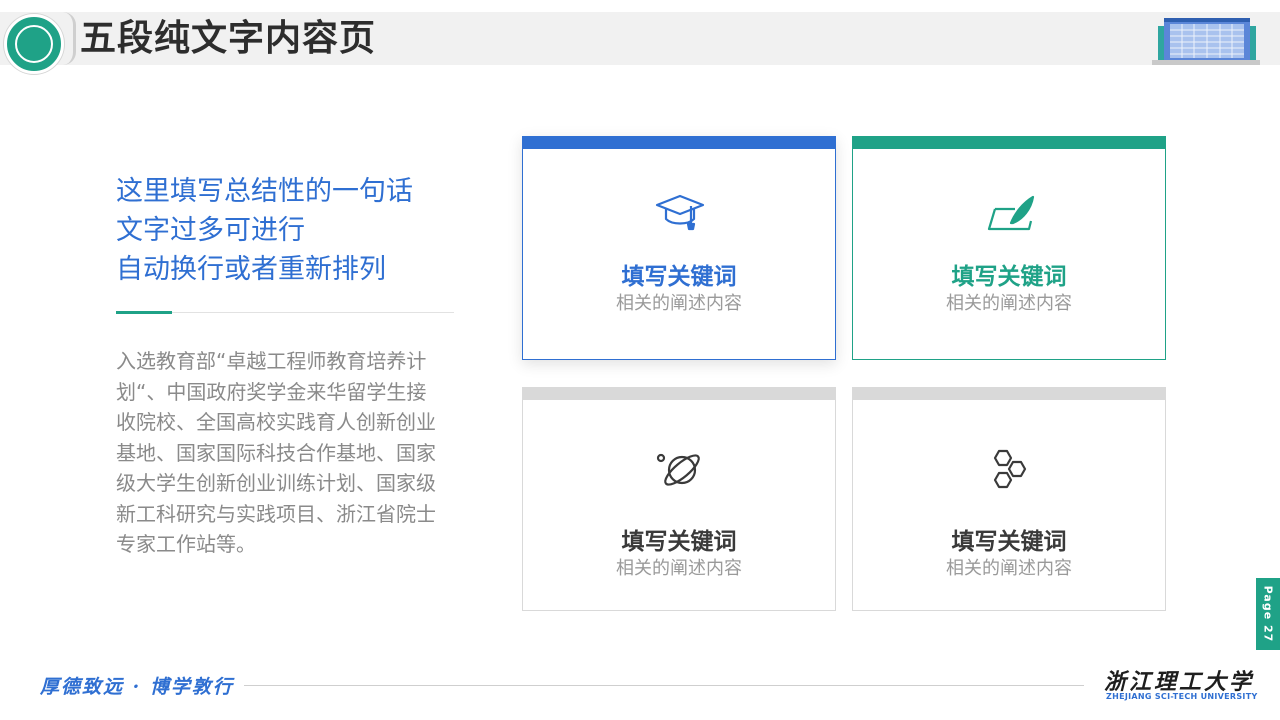 The height and width of the screenshot is (720, 1280). What do you see at coordinates (228, 38) in the screenshot?
I see `page-title: 五段纯文字内容页` at bounding box center [228, 38].